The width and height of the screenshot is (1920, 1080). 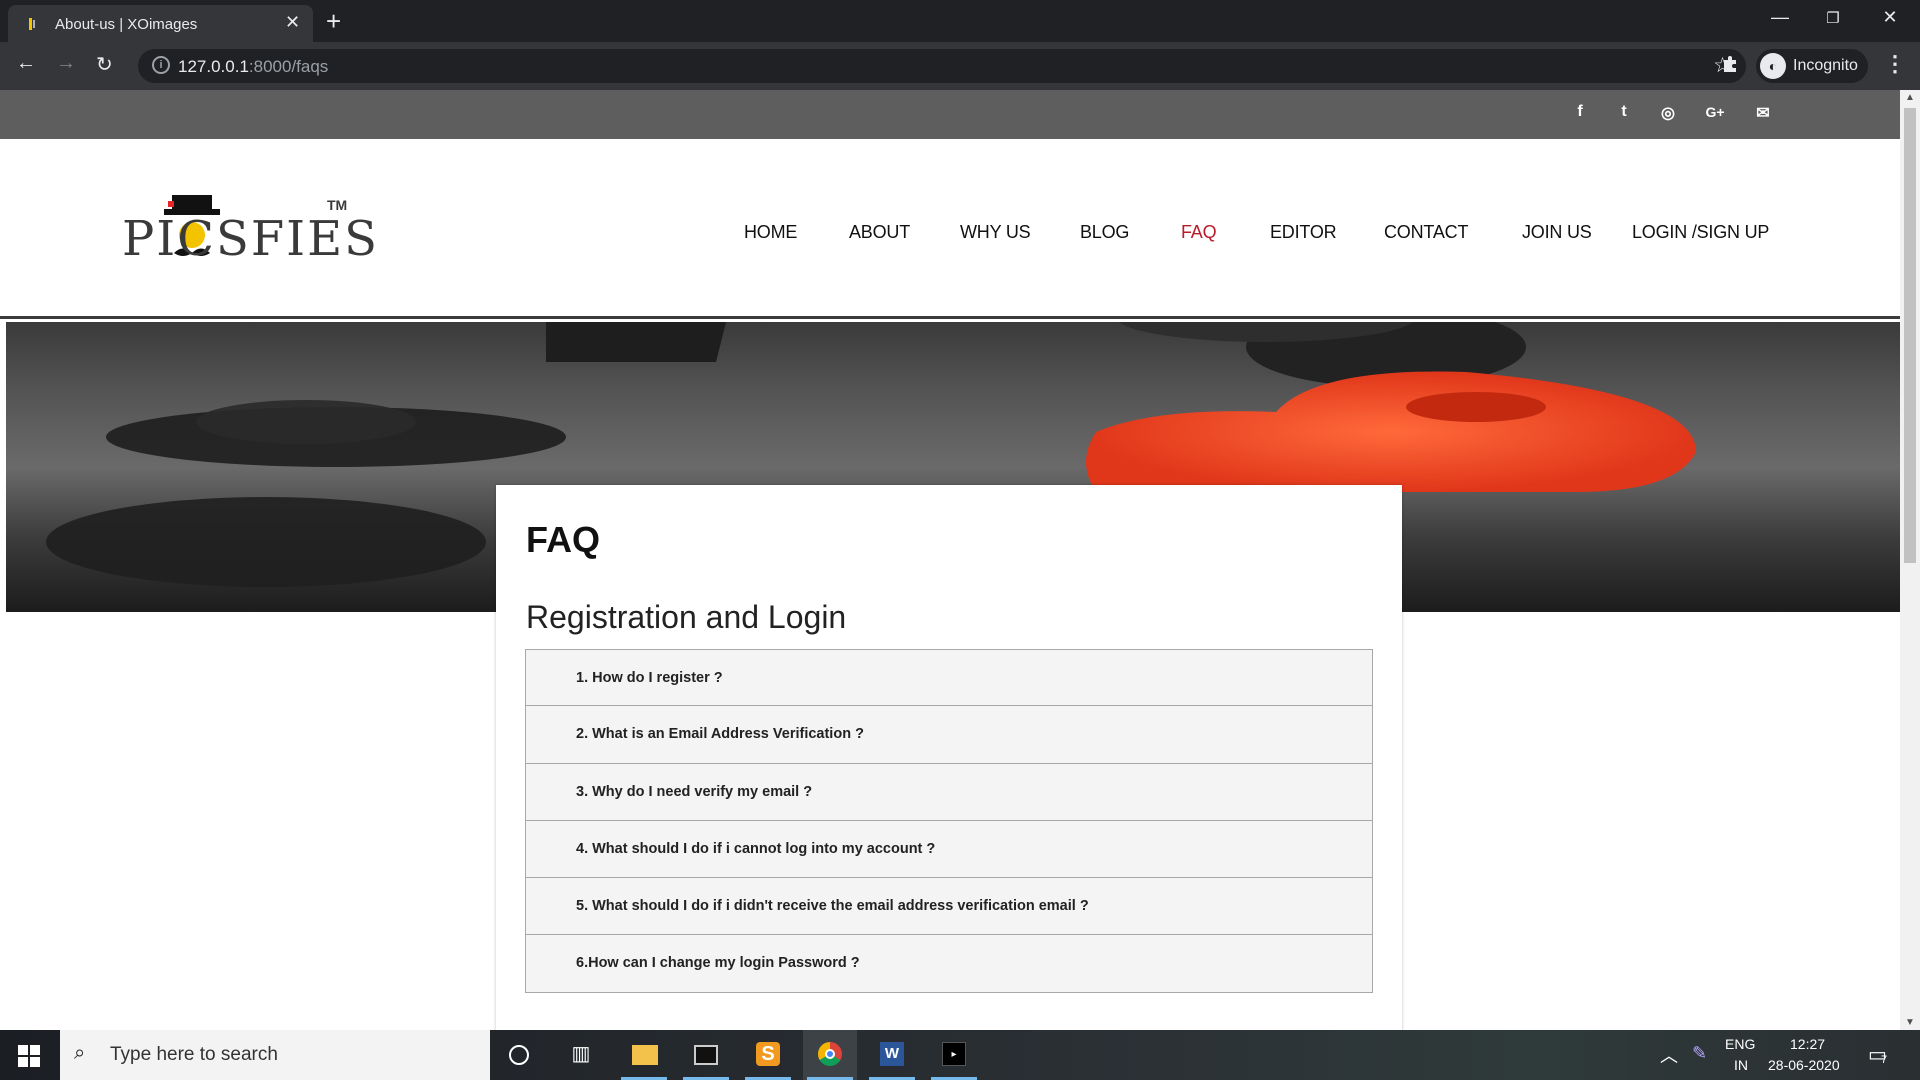 I want to click on nav-why-us: WHY US, so click(x=995, y=232).